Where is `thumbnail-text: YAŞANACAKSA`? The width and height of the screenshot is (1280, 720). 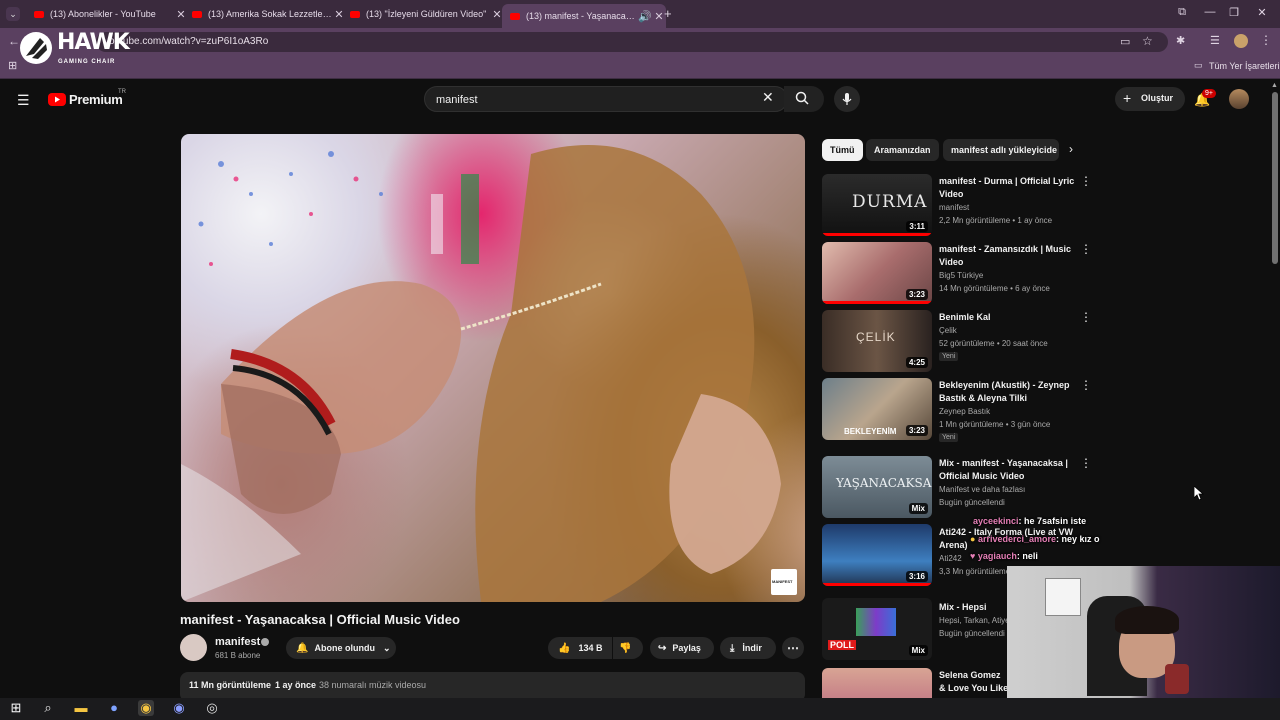 thumbnail-text: YAŞANACAKSA is located at coordinates (884, 483).